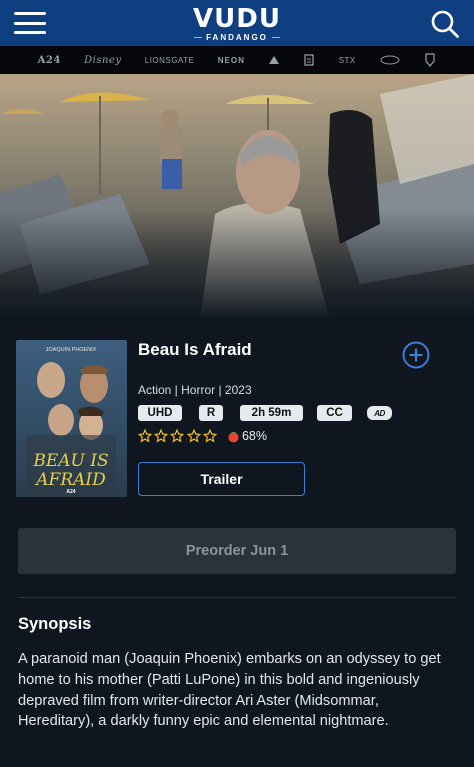 This screenshot has width=474, height=767. I want to click on rating-row: 68%, so click(202, 436).